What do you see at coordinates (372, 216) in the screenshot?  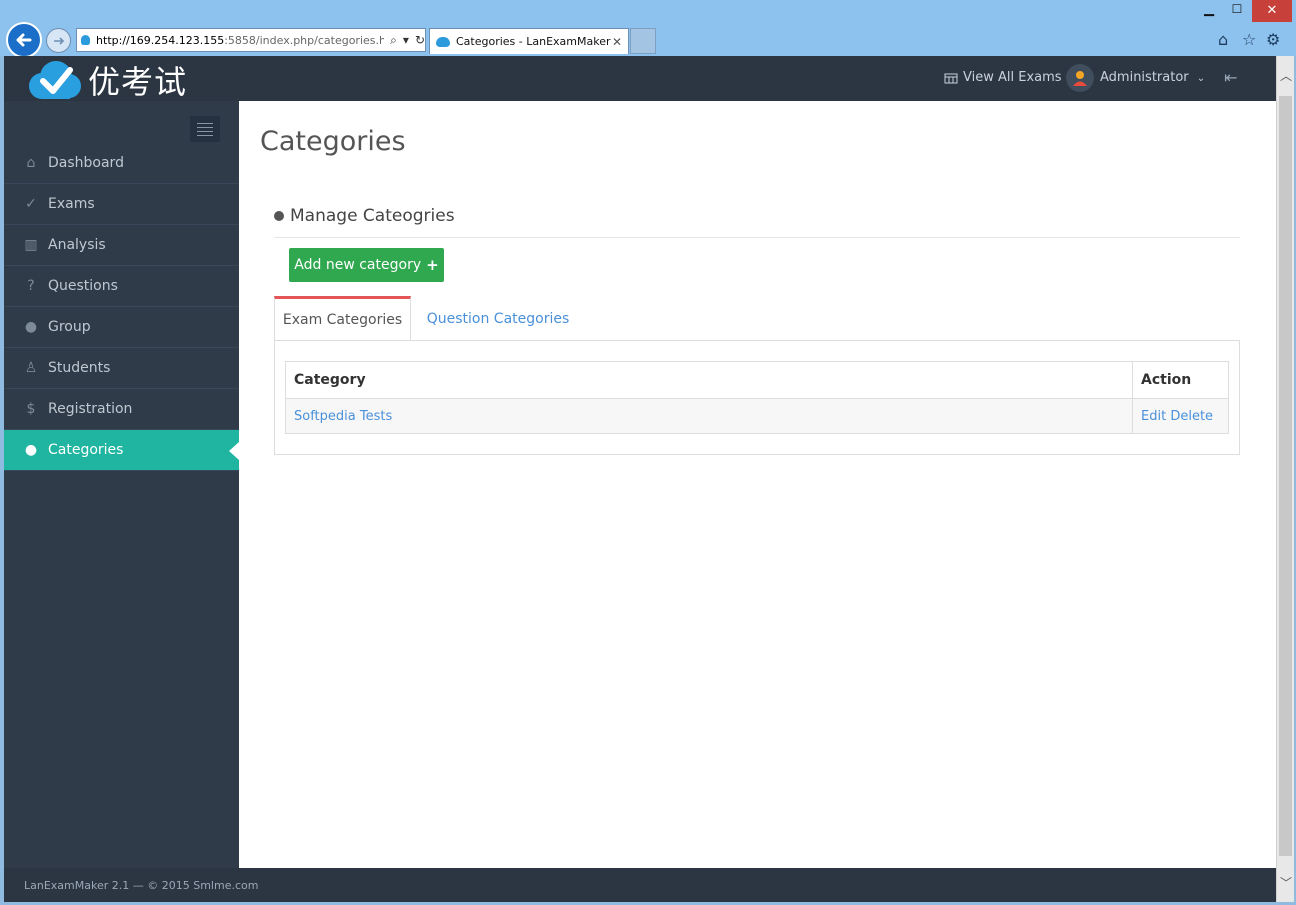 I see `panel-title-label: Manage Cateogries` at bounding box center [372, 216].